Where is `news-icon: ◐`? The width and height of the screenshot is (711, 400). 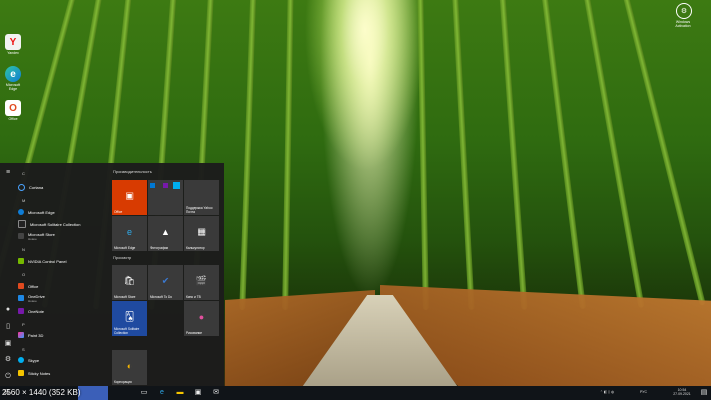
news-icon: ◐ is located at coordinates (129, 365).